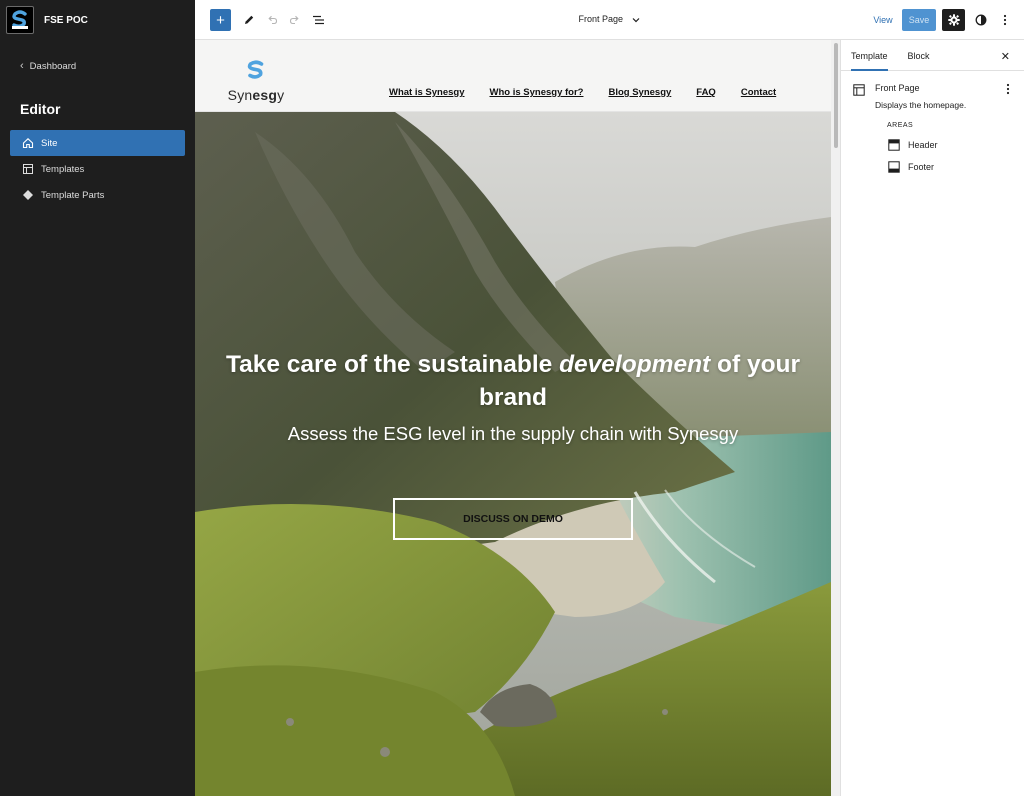  Describe the element at coordinates (53, 66) in the screenshot. I see `dashboard-label: Dashboard` at that location.